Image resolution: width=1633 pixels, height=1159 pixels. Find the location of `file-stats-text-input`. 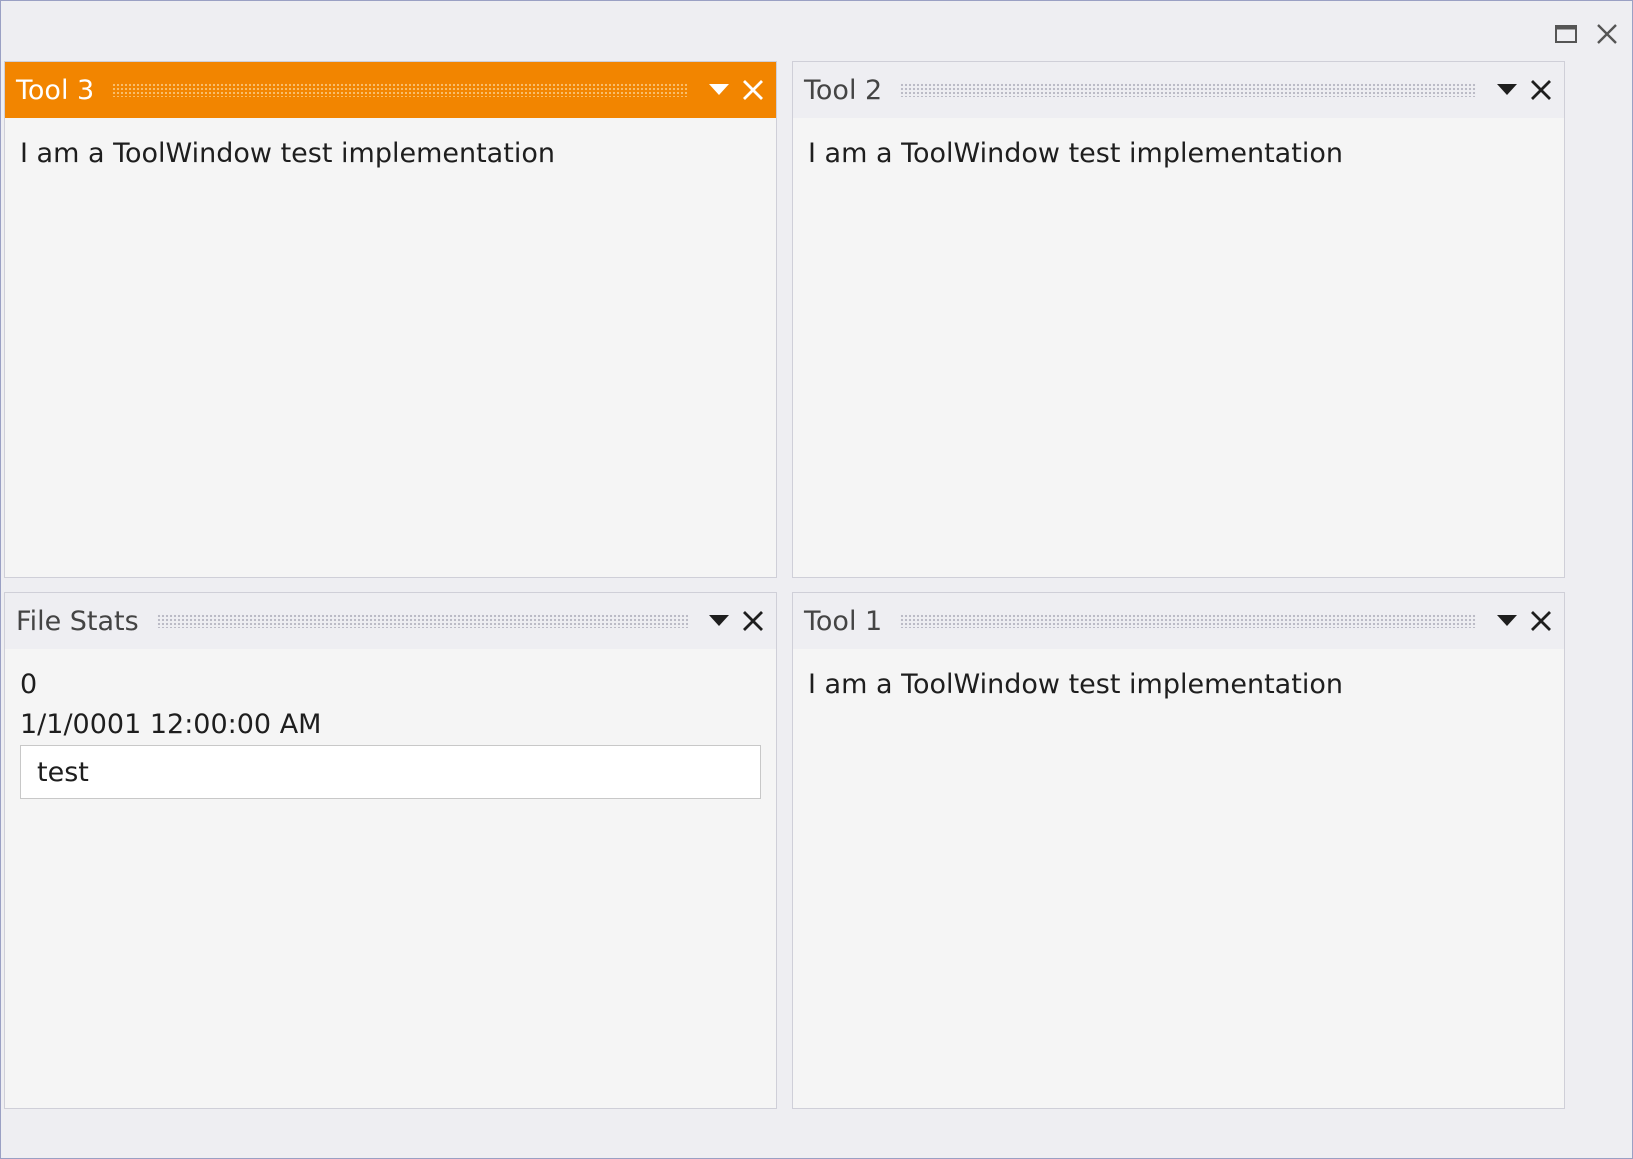

file-stats-text-input is located at coordinates (390, 772).